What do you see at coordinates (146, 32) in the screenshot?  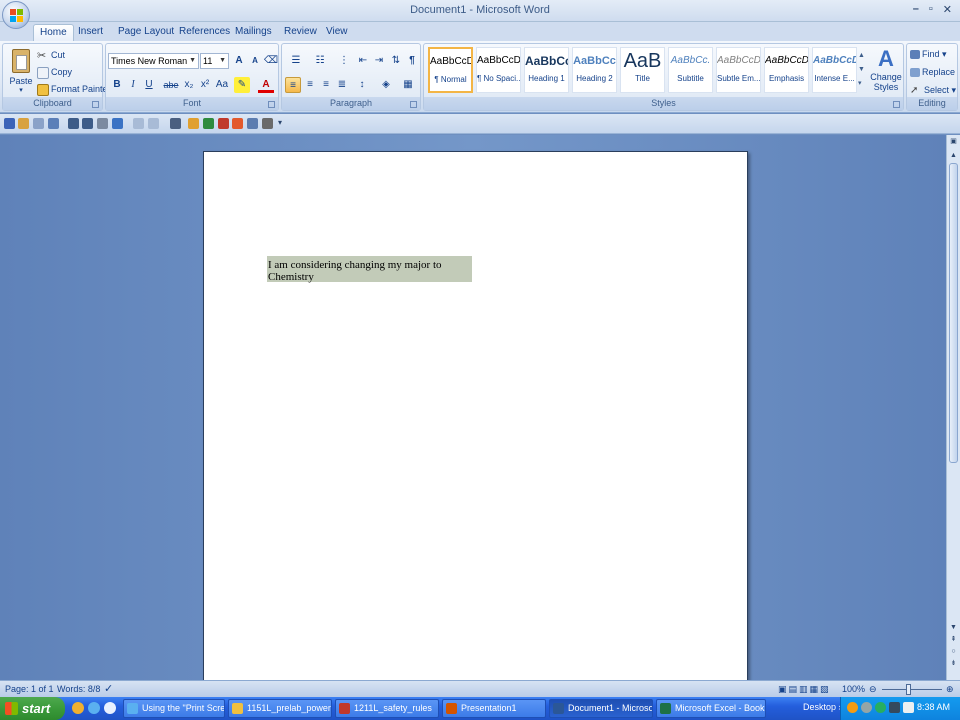 I see `tab-page-layout: Page Layout` at bounding box center [146, 32].